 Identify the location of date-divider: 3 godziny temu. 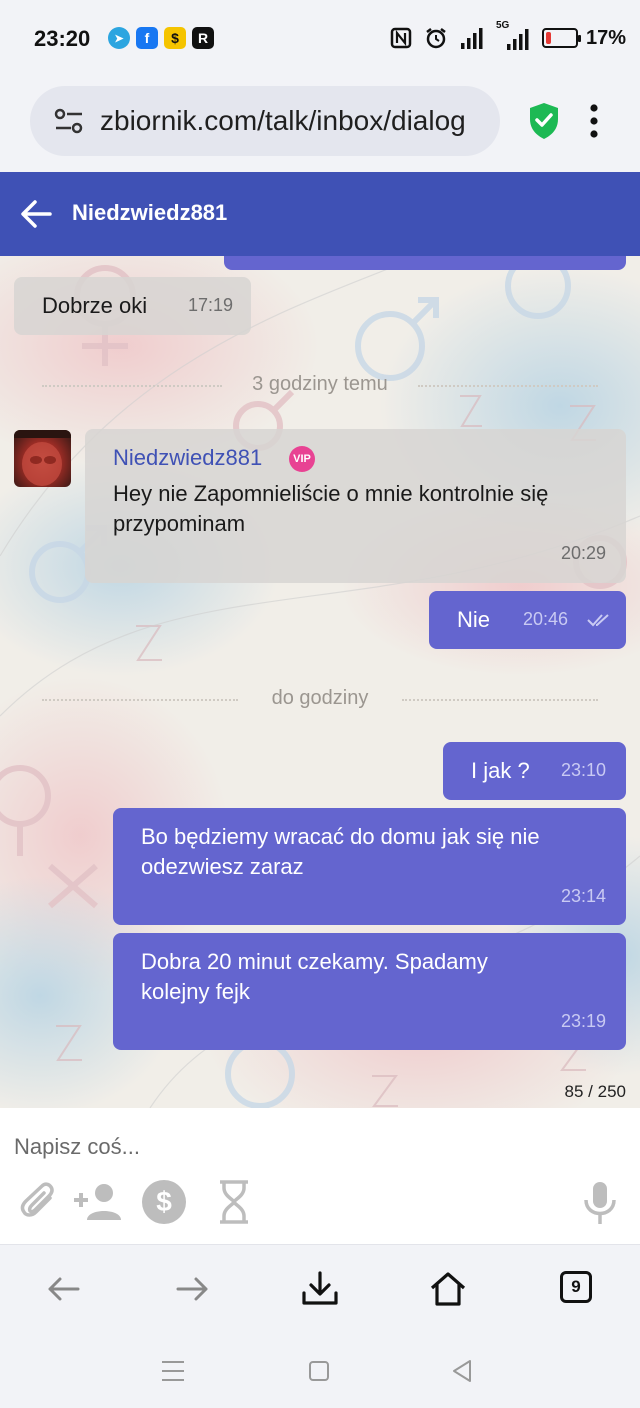
(320, 385).